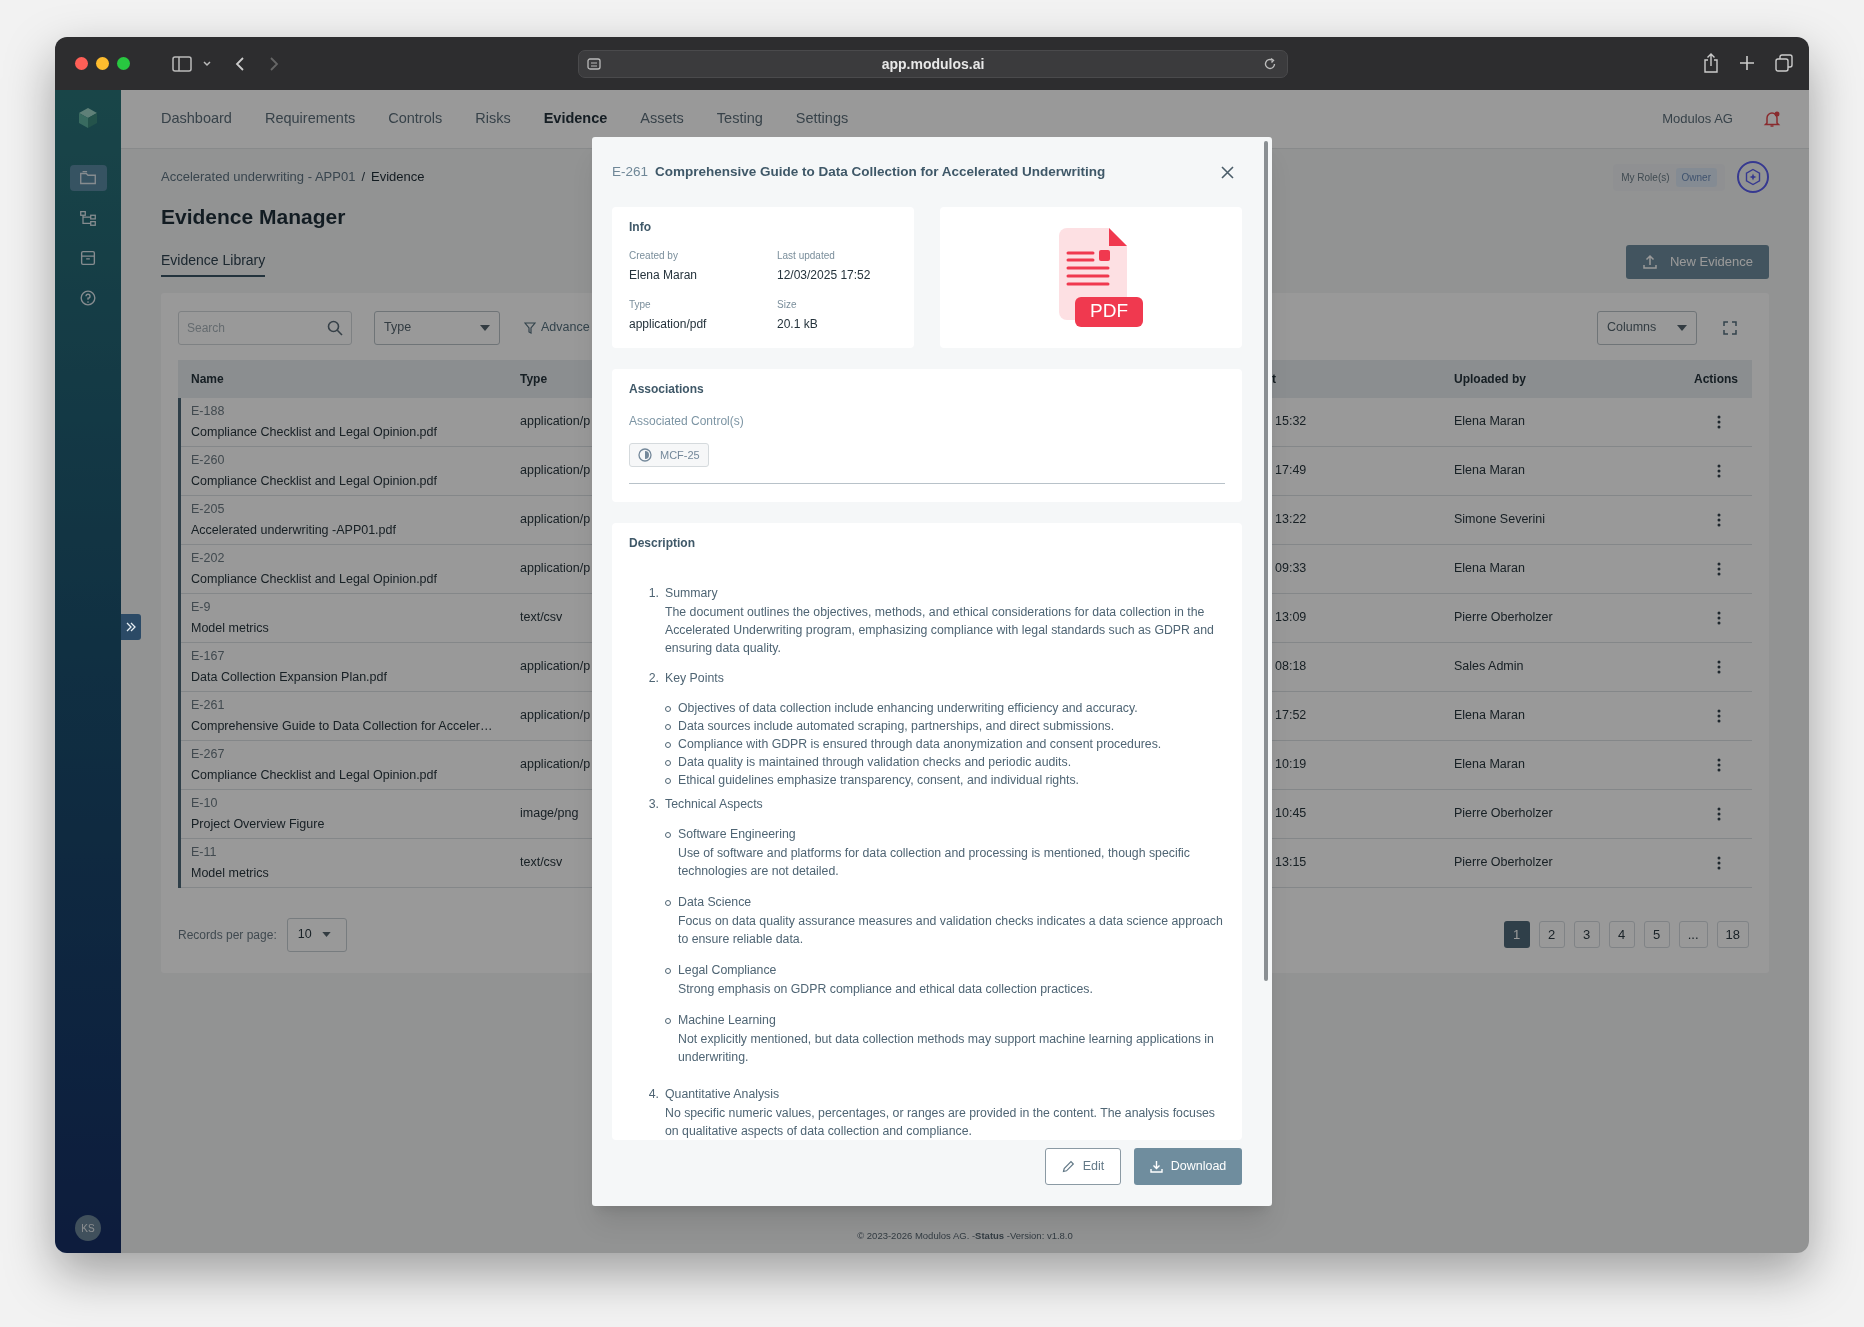 This screenshot has width=1864, height=1327. What do you see at coordinates (1784, 63) in the screenshot?
I see `tabs-overview-icon` at bounding box center [1784, 63].